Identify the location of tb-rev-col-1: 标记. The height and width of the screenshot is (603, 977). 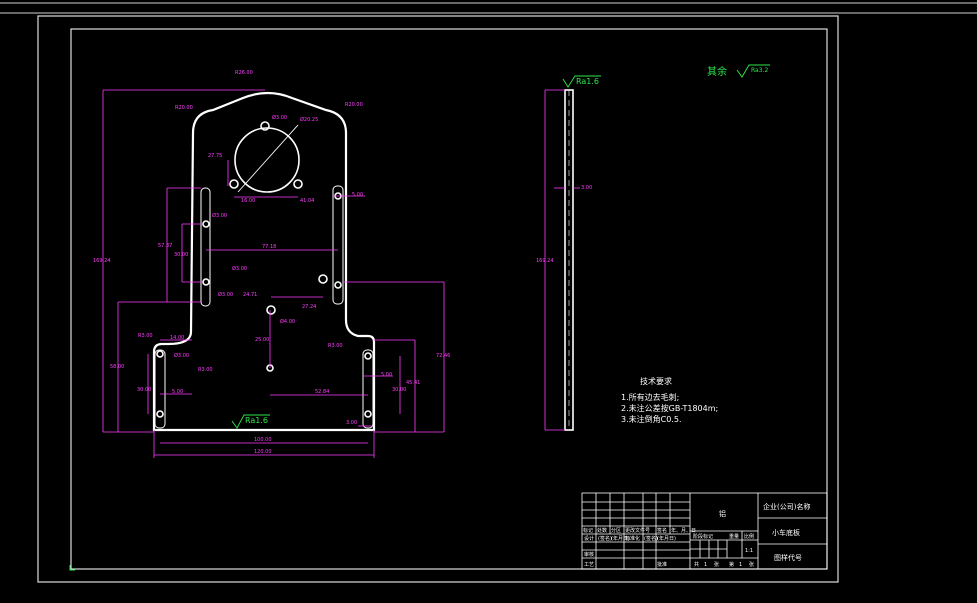
(588, 530).